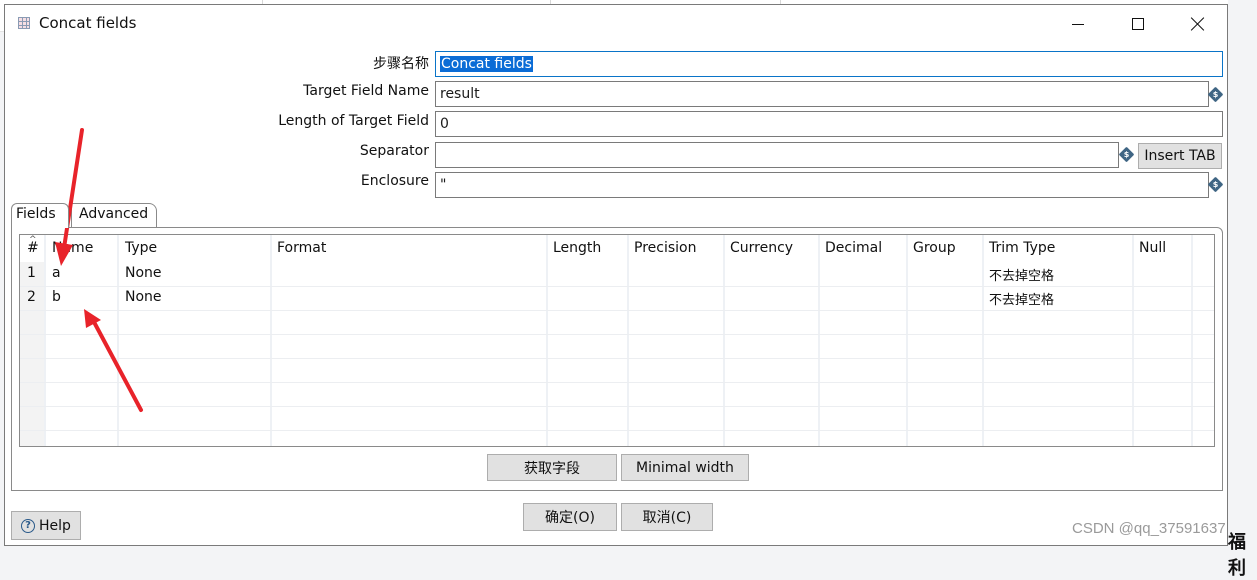 The width and height of the screenshot is (1257, 580). I want to click on column-header-null: Null, so click(1152, 248).